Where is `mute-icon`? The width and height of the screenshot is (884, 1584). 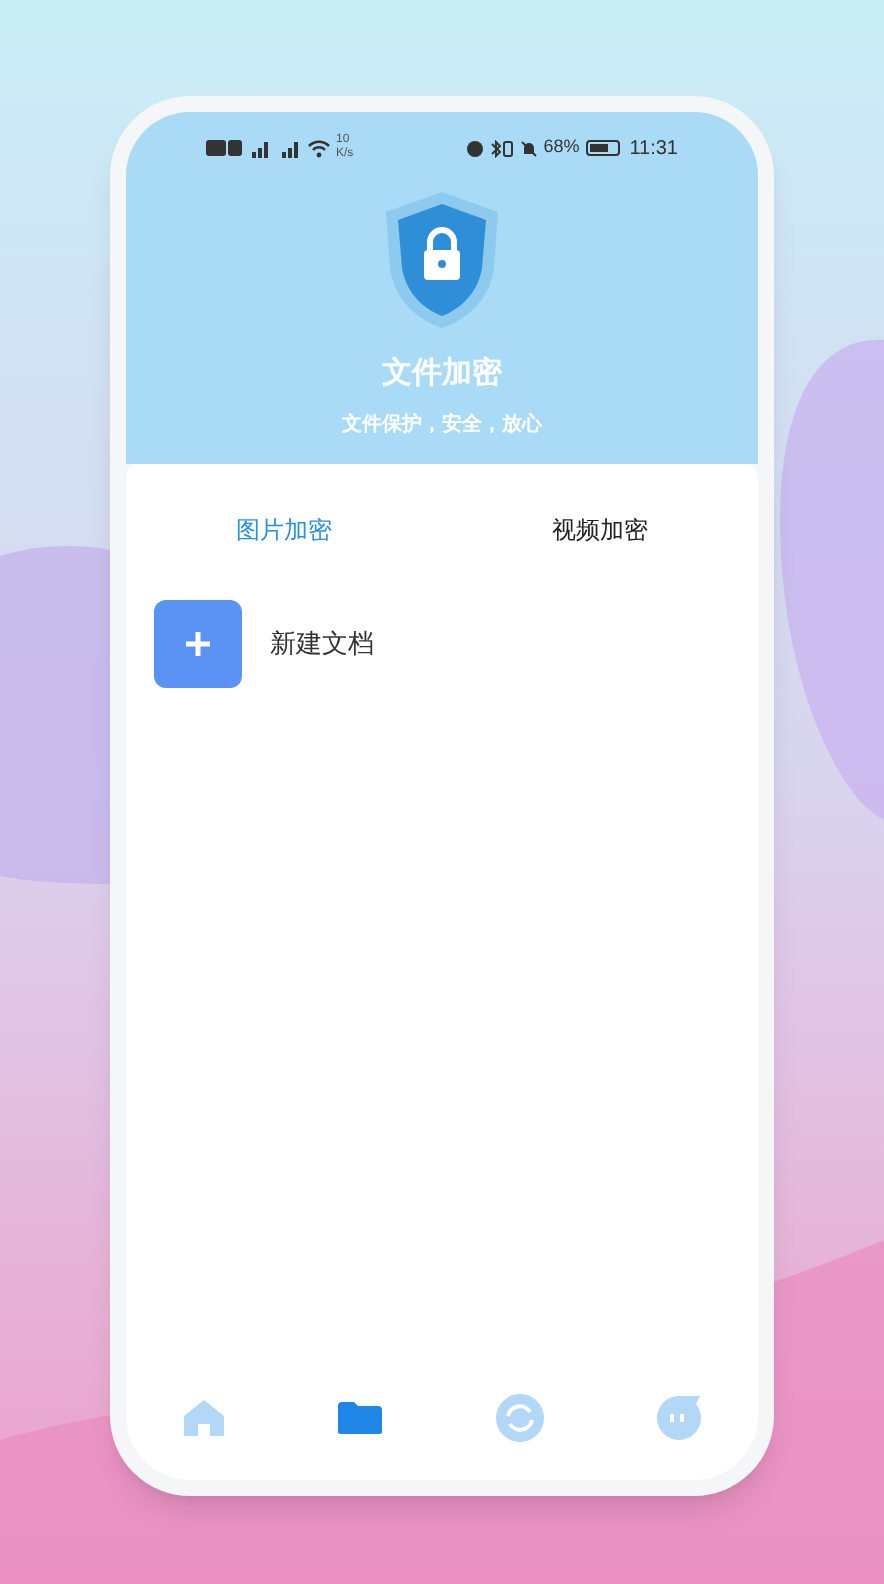
mute-icon is located at coordinates (528, 148).